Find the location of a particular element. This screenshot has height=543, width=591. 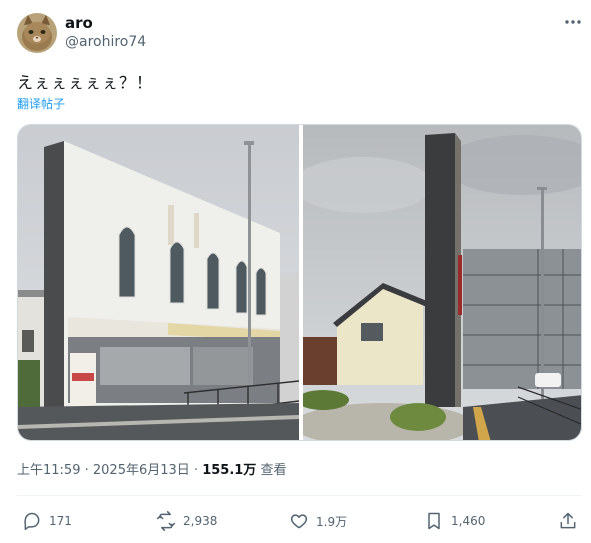

tweet-time: 上午11:59 is located at coordinates (48, 470).